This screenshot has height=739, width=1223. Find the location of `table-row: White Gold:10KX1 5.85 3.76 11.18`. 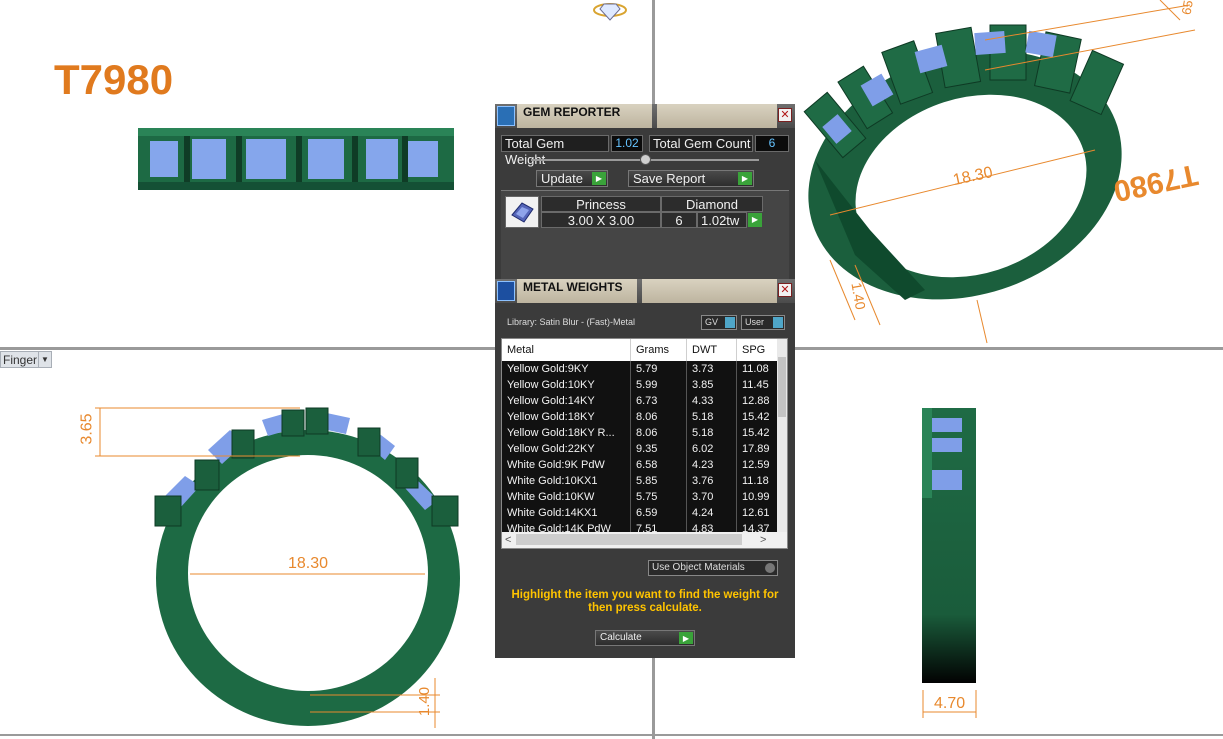

table-row: White Gold:10KX1 5.85 3.76 11.18 is located at coordinates (640, 481).